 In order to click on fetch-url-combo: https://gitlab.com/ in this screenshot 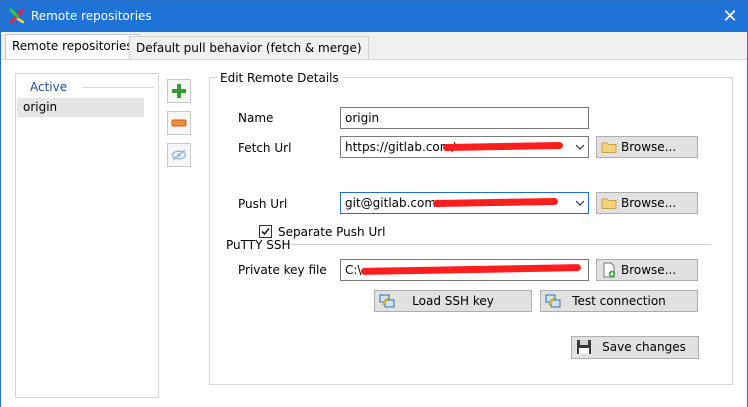, I will do `click(464, 147)`.